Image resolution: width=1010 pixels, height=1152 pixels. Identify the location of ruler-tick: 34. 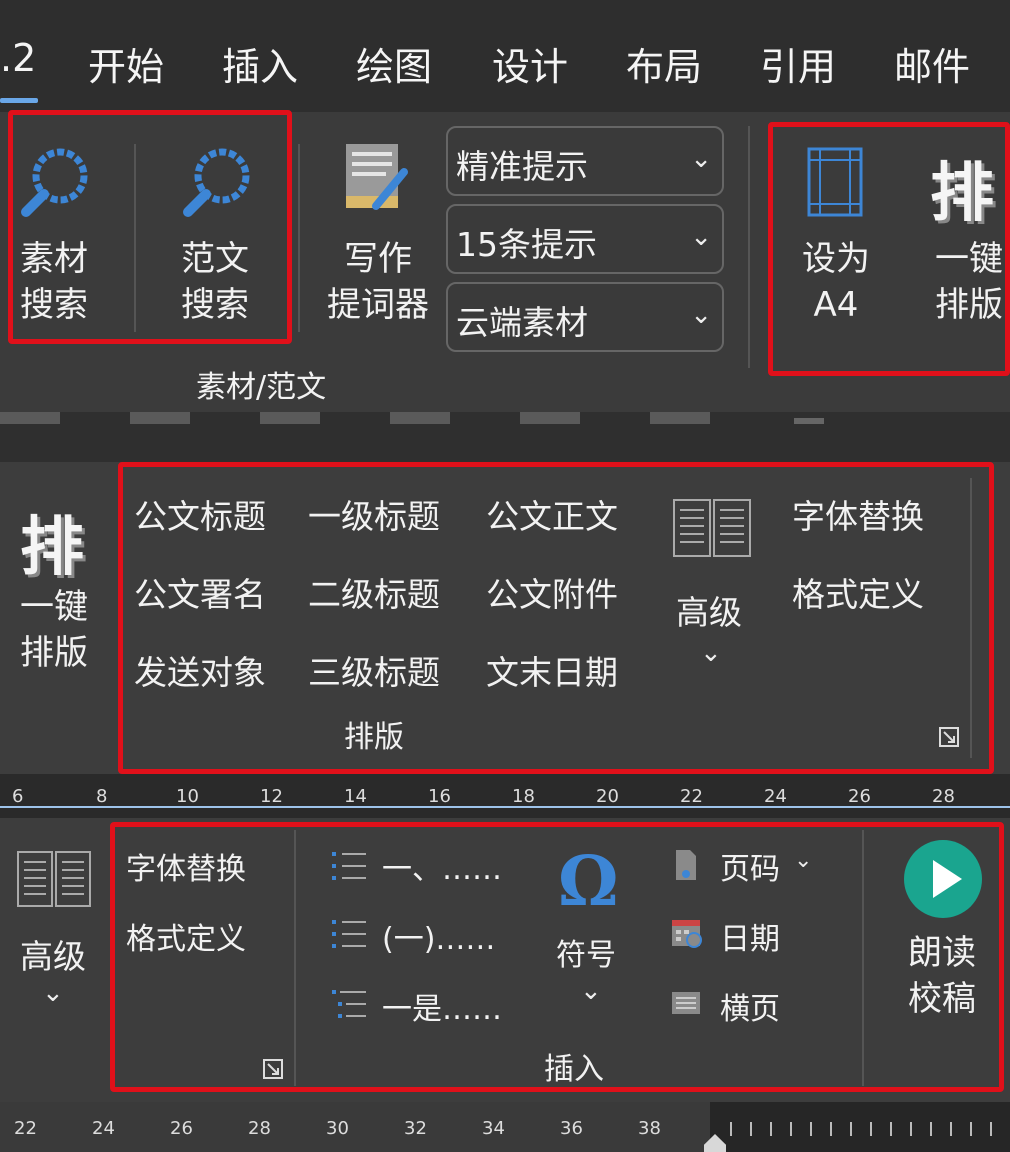
(493, 1128).